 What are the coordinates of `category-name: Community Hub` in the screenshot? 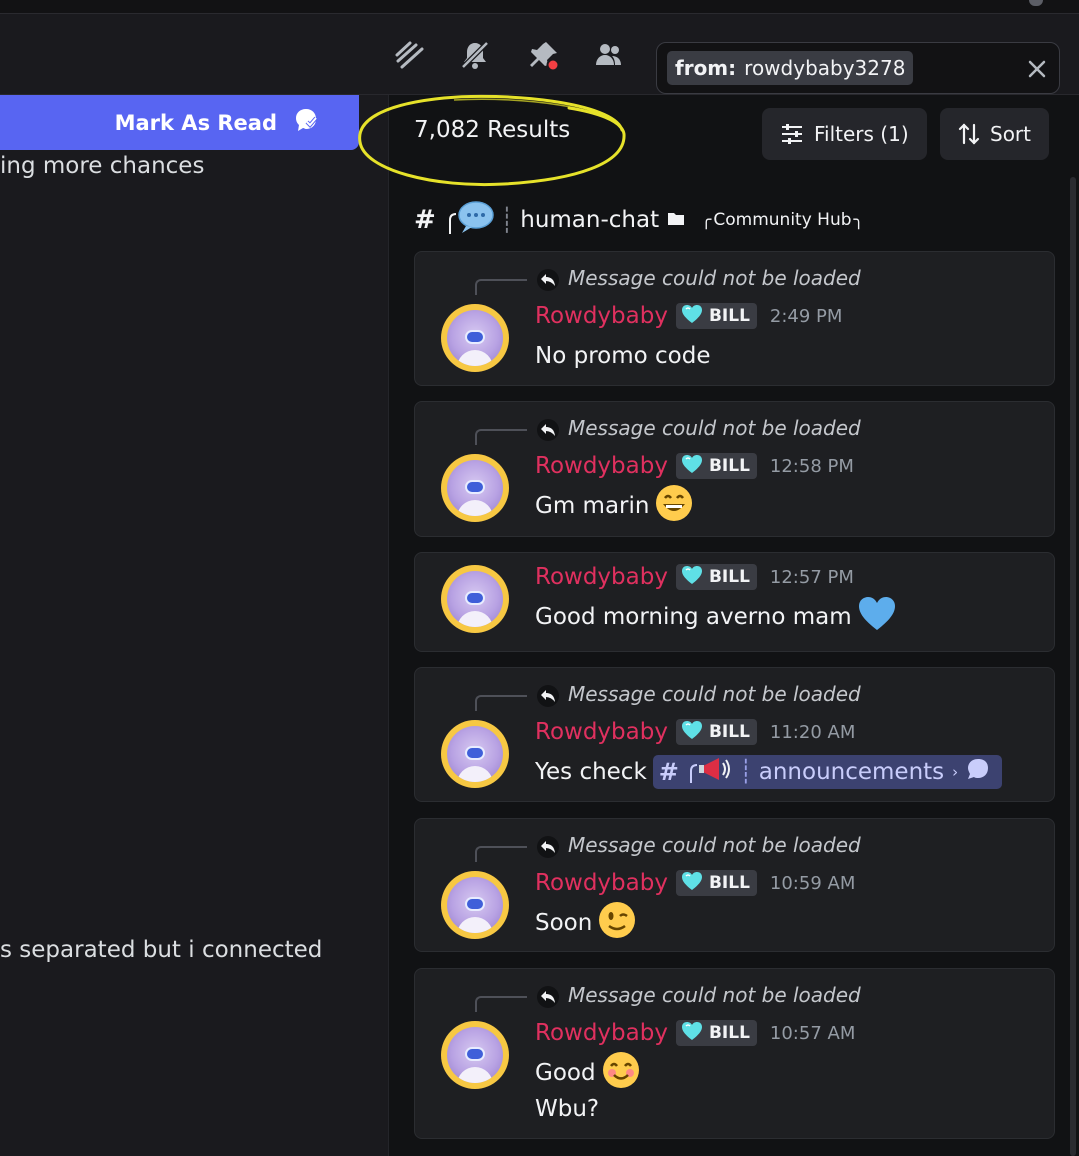 It's located at (782, 220).